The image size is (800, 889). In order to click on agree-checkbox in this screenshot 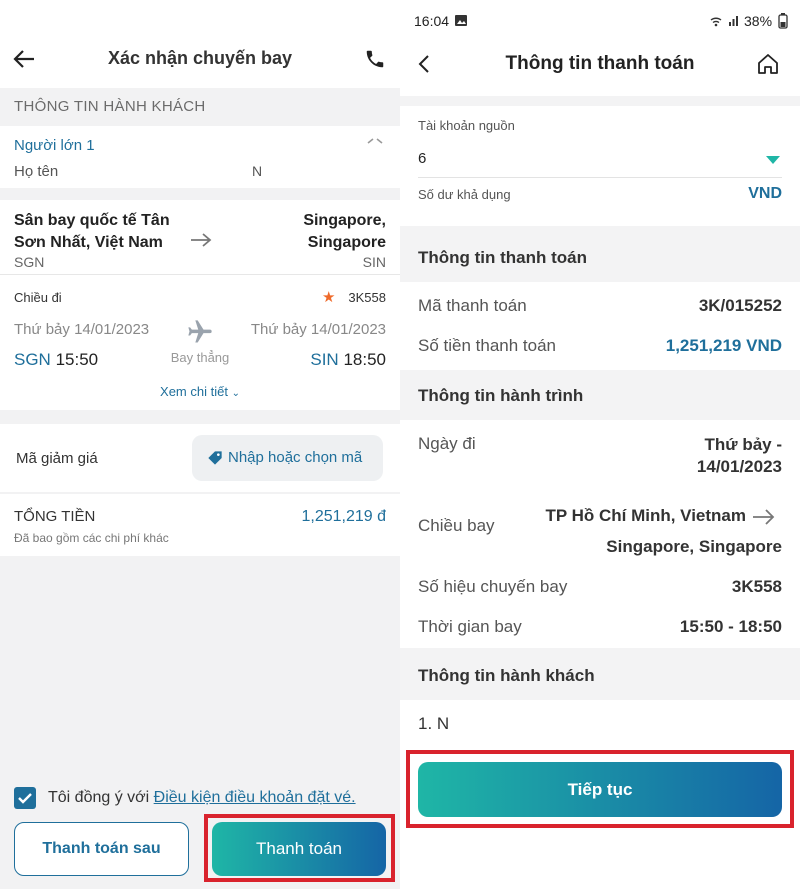, I will do `click(25, 798)`.